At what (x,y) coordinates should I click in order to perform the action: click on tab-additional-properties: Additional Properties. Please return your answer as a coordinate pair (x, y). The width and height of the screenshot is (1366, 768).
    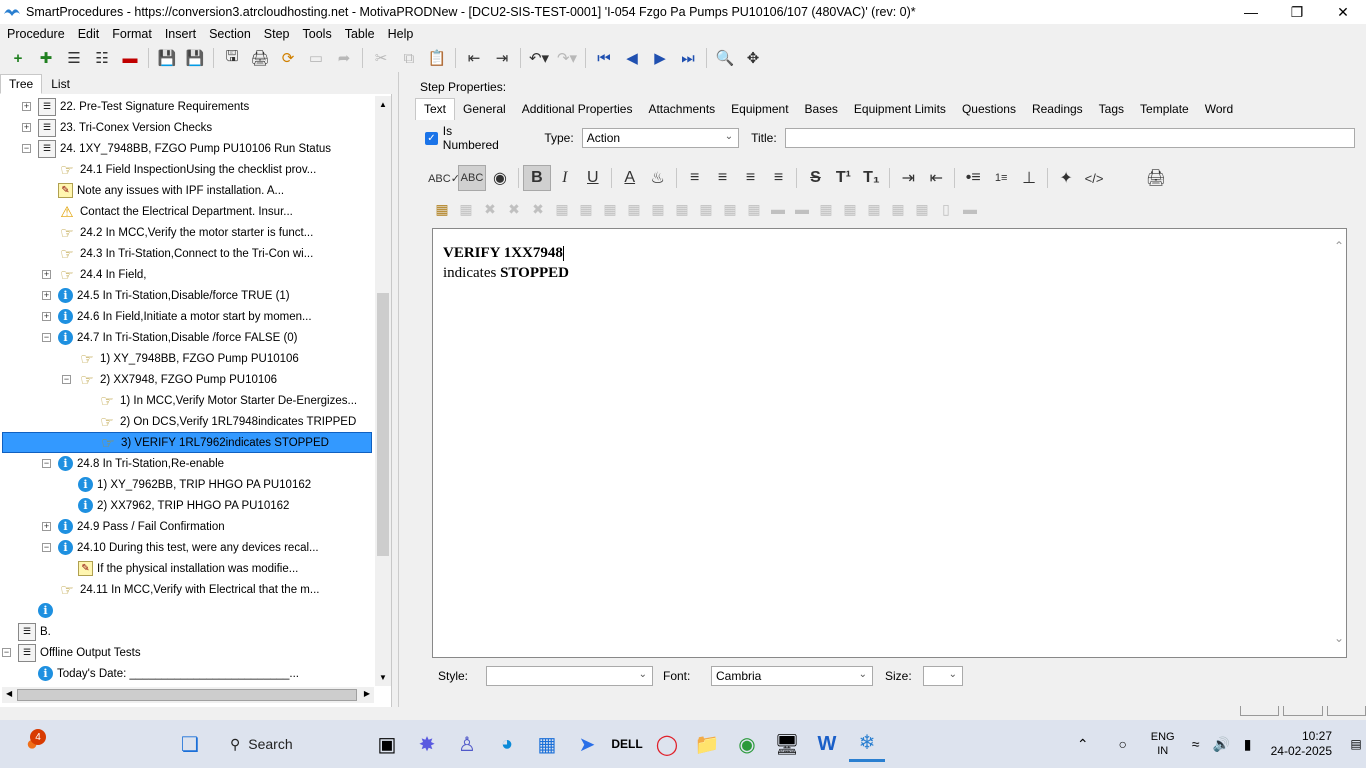
    Looking at the image, I should click on (577, 109).